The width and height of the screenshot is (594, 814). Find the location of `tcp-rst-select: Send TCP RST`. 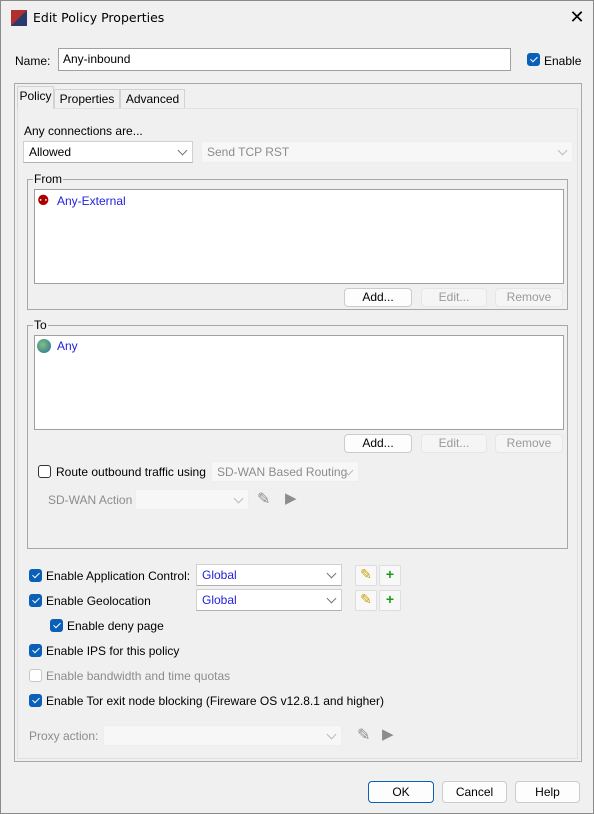

tcp-rst-select: Send TCP RST is located at coordinates (387, 152).